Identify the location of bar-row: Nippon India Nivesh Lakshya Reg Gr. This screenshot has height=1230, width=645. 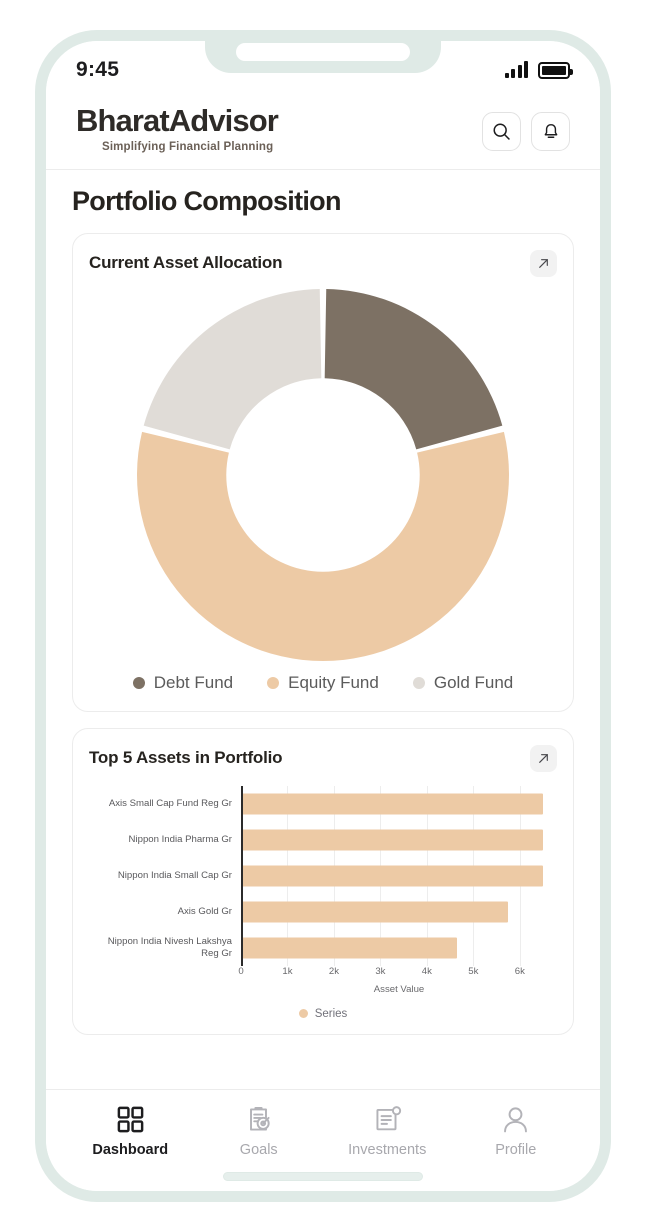
(323, 948).